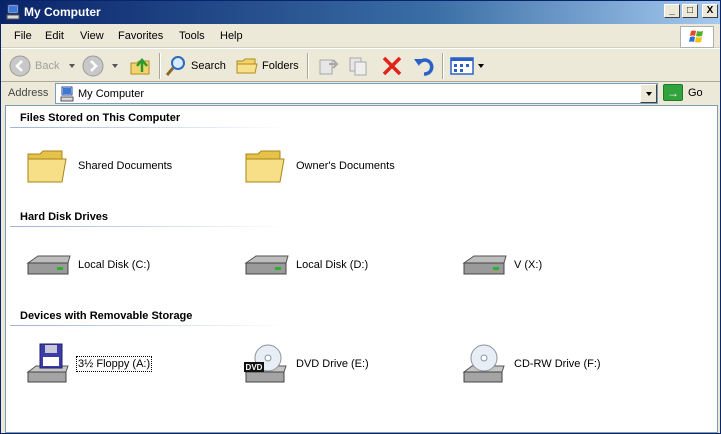 Image resolution: width=721 pixels, height=434 pixels. Describe the element at coordinates (125, 166) in the screenshot. I see `item-label: Shared Documents` at that location.